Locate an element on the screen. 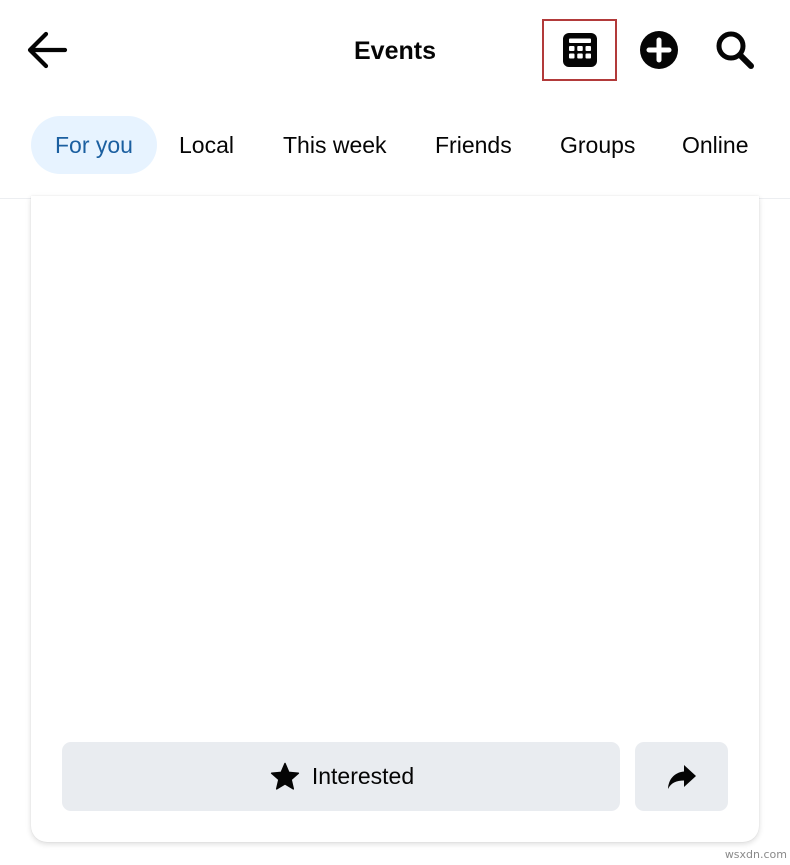 The width and height of the screenshot is (790, 865). tab-local: Local is located at coordinates (206, 145).